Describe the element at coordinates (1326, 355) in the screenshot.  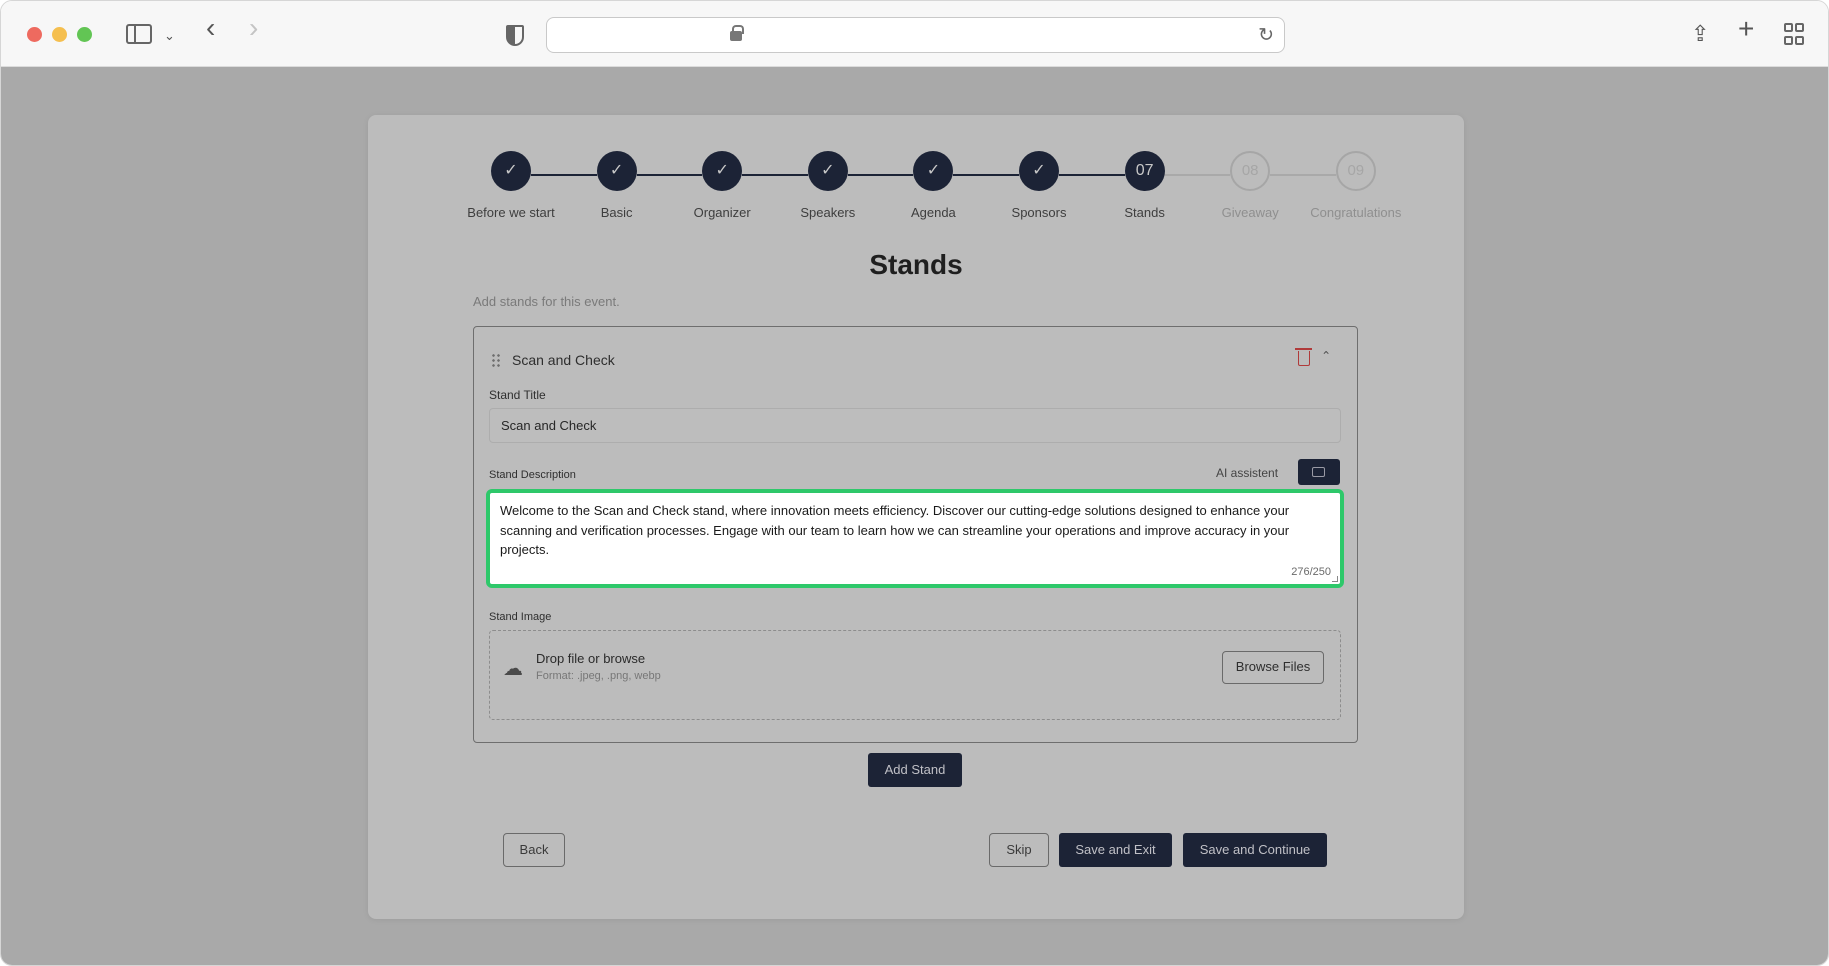
I see `chevron-up-icon: ⌄` at that location.